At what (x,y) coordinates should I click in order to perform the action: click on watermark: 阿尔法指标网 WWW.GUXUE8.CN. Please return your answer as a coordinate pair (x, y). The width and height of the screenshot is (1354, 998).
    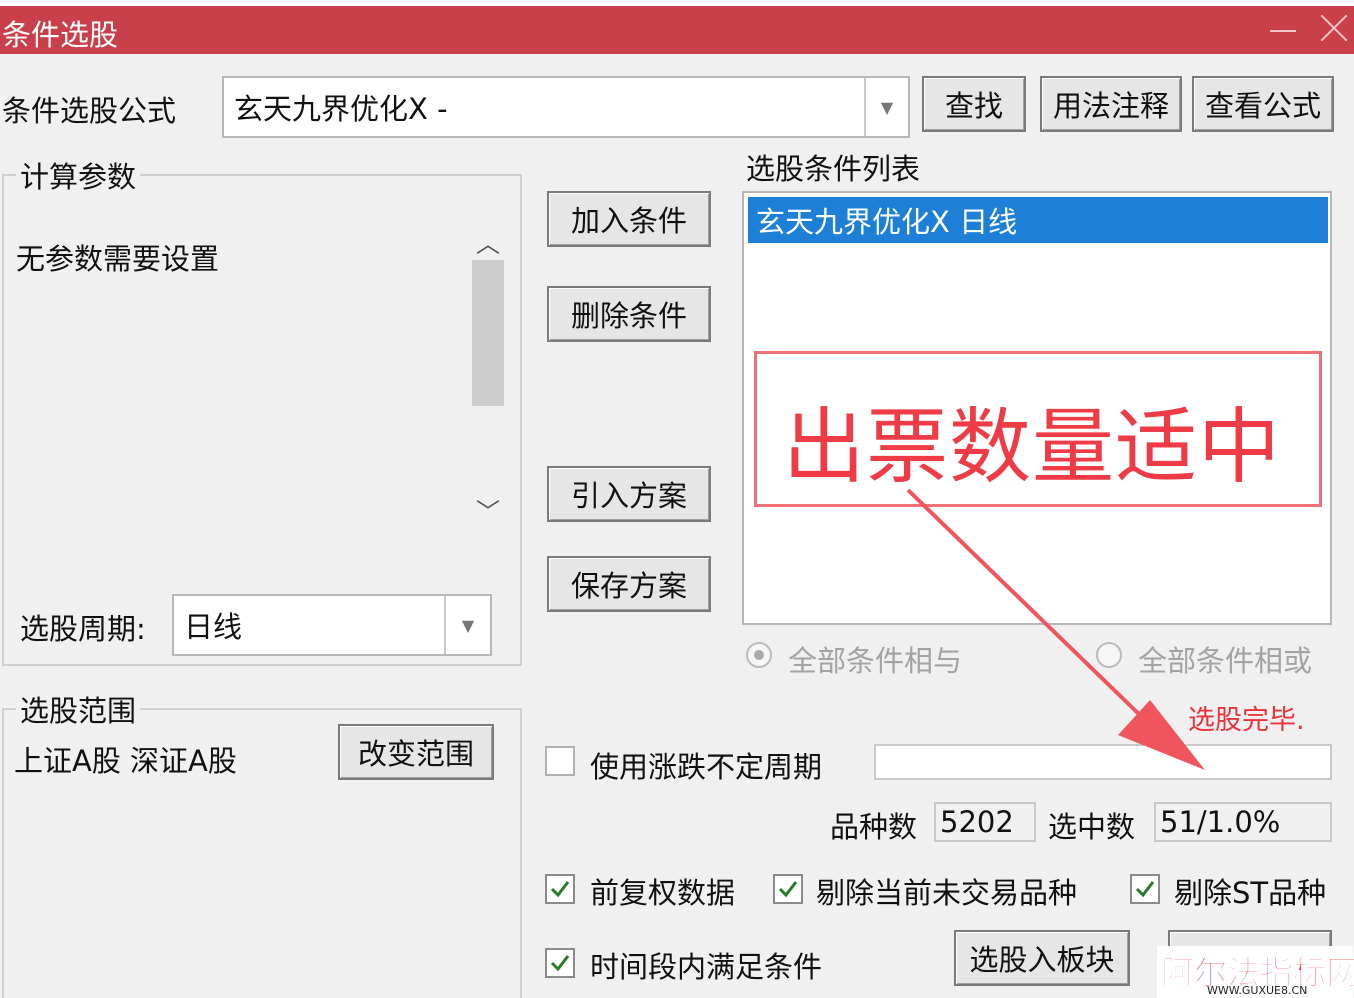
    Looking at the image, I should click on (1255, 972).